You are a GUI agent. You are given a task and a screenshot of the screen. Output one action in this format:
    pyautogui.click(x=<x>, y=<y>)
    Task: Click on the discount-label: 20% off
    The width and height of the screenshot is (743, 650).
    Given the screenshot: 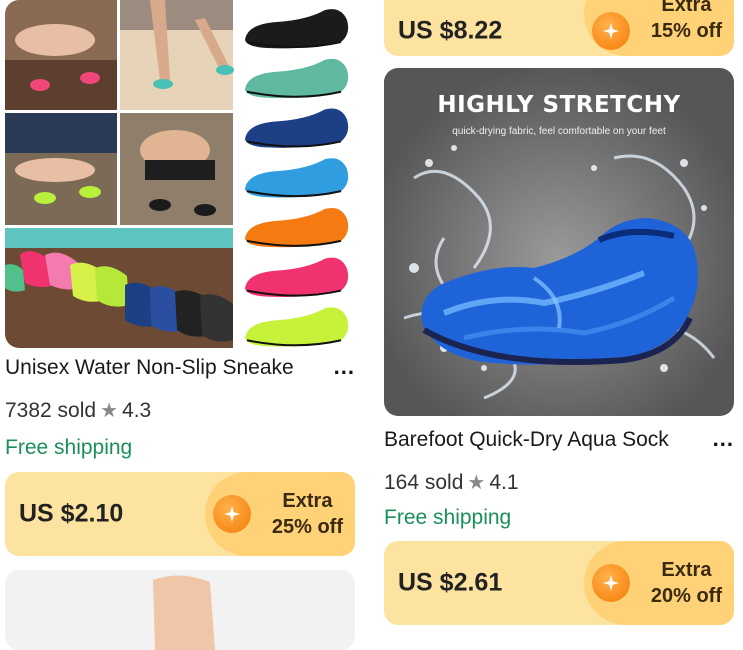 What is the action you would take?
    pyautogui.click(x=686, y=596)
    